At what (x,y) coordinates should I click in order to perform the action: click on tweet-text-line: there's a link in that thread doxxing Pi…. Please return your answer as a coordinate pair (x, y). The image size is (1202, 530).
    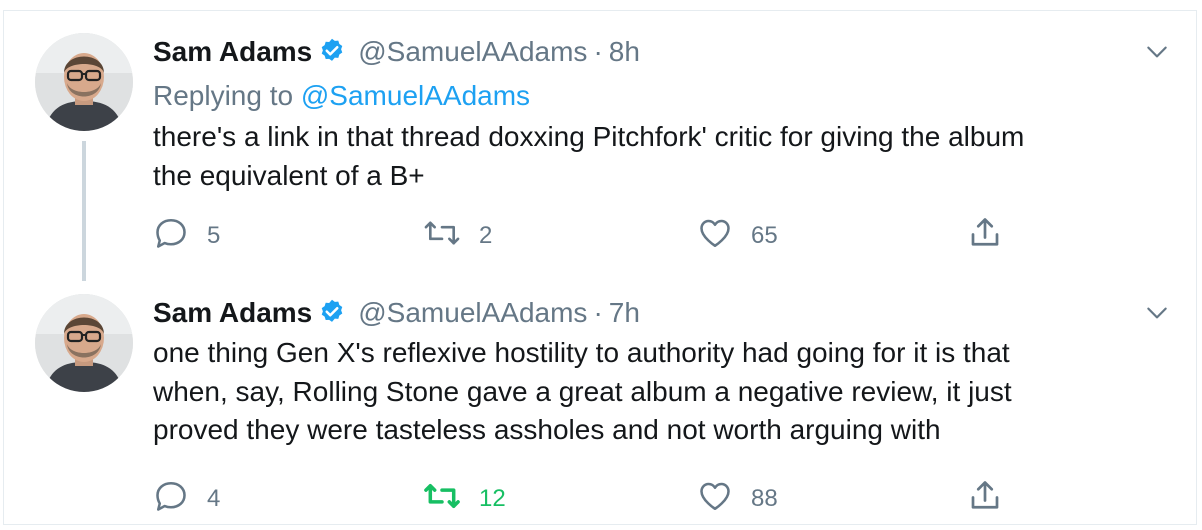
    Looking at the image, I should click on (589, 136).